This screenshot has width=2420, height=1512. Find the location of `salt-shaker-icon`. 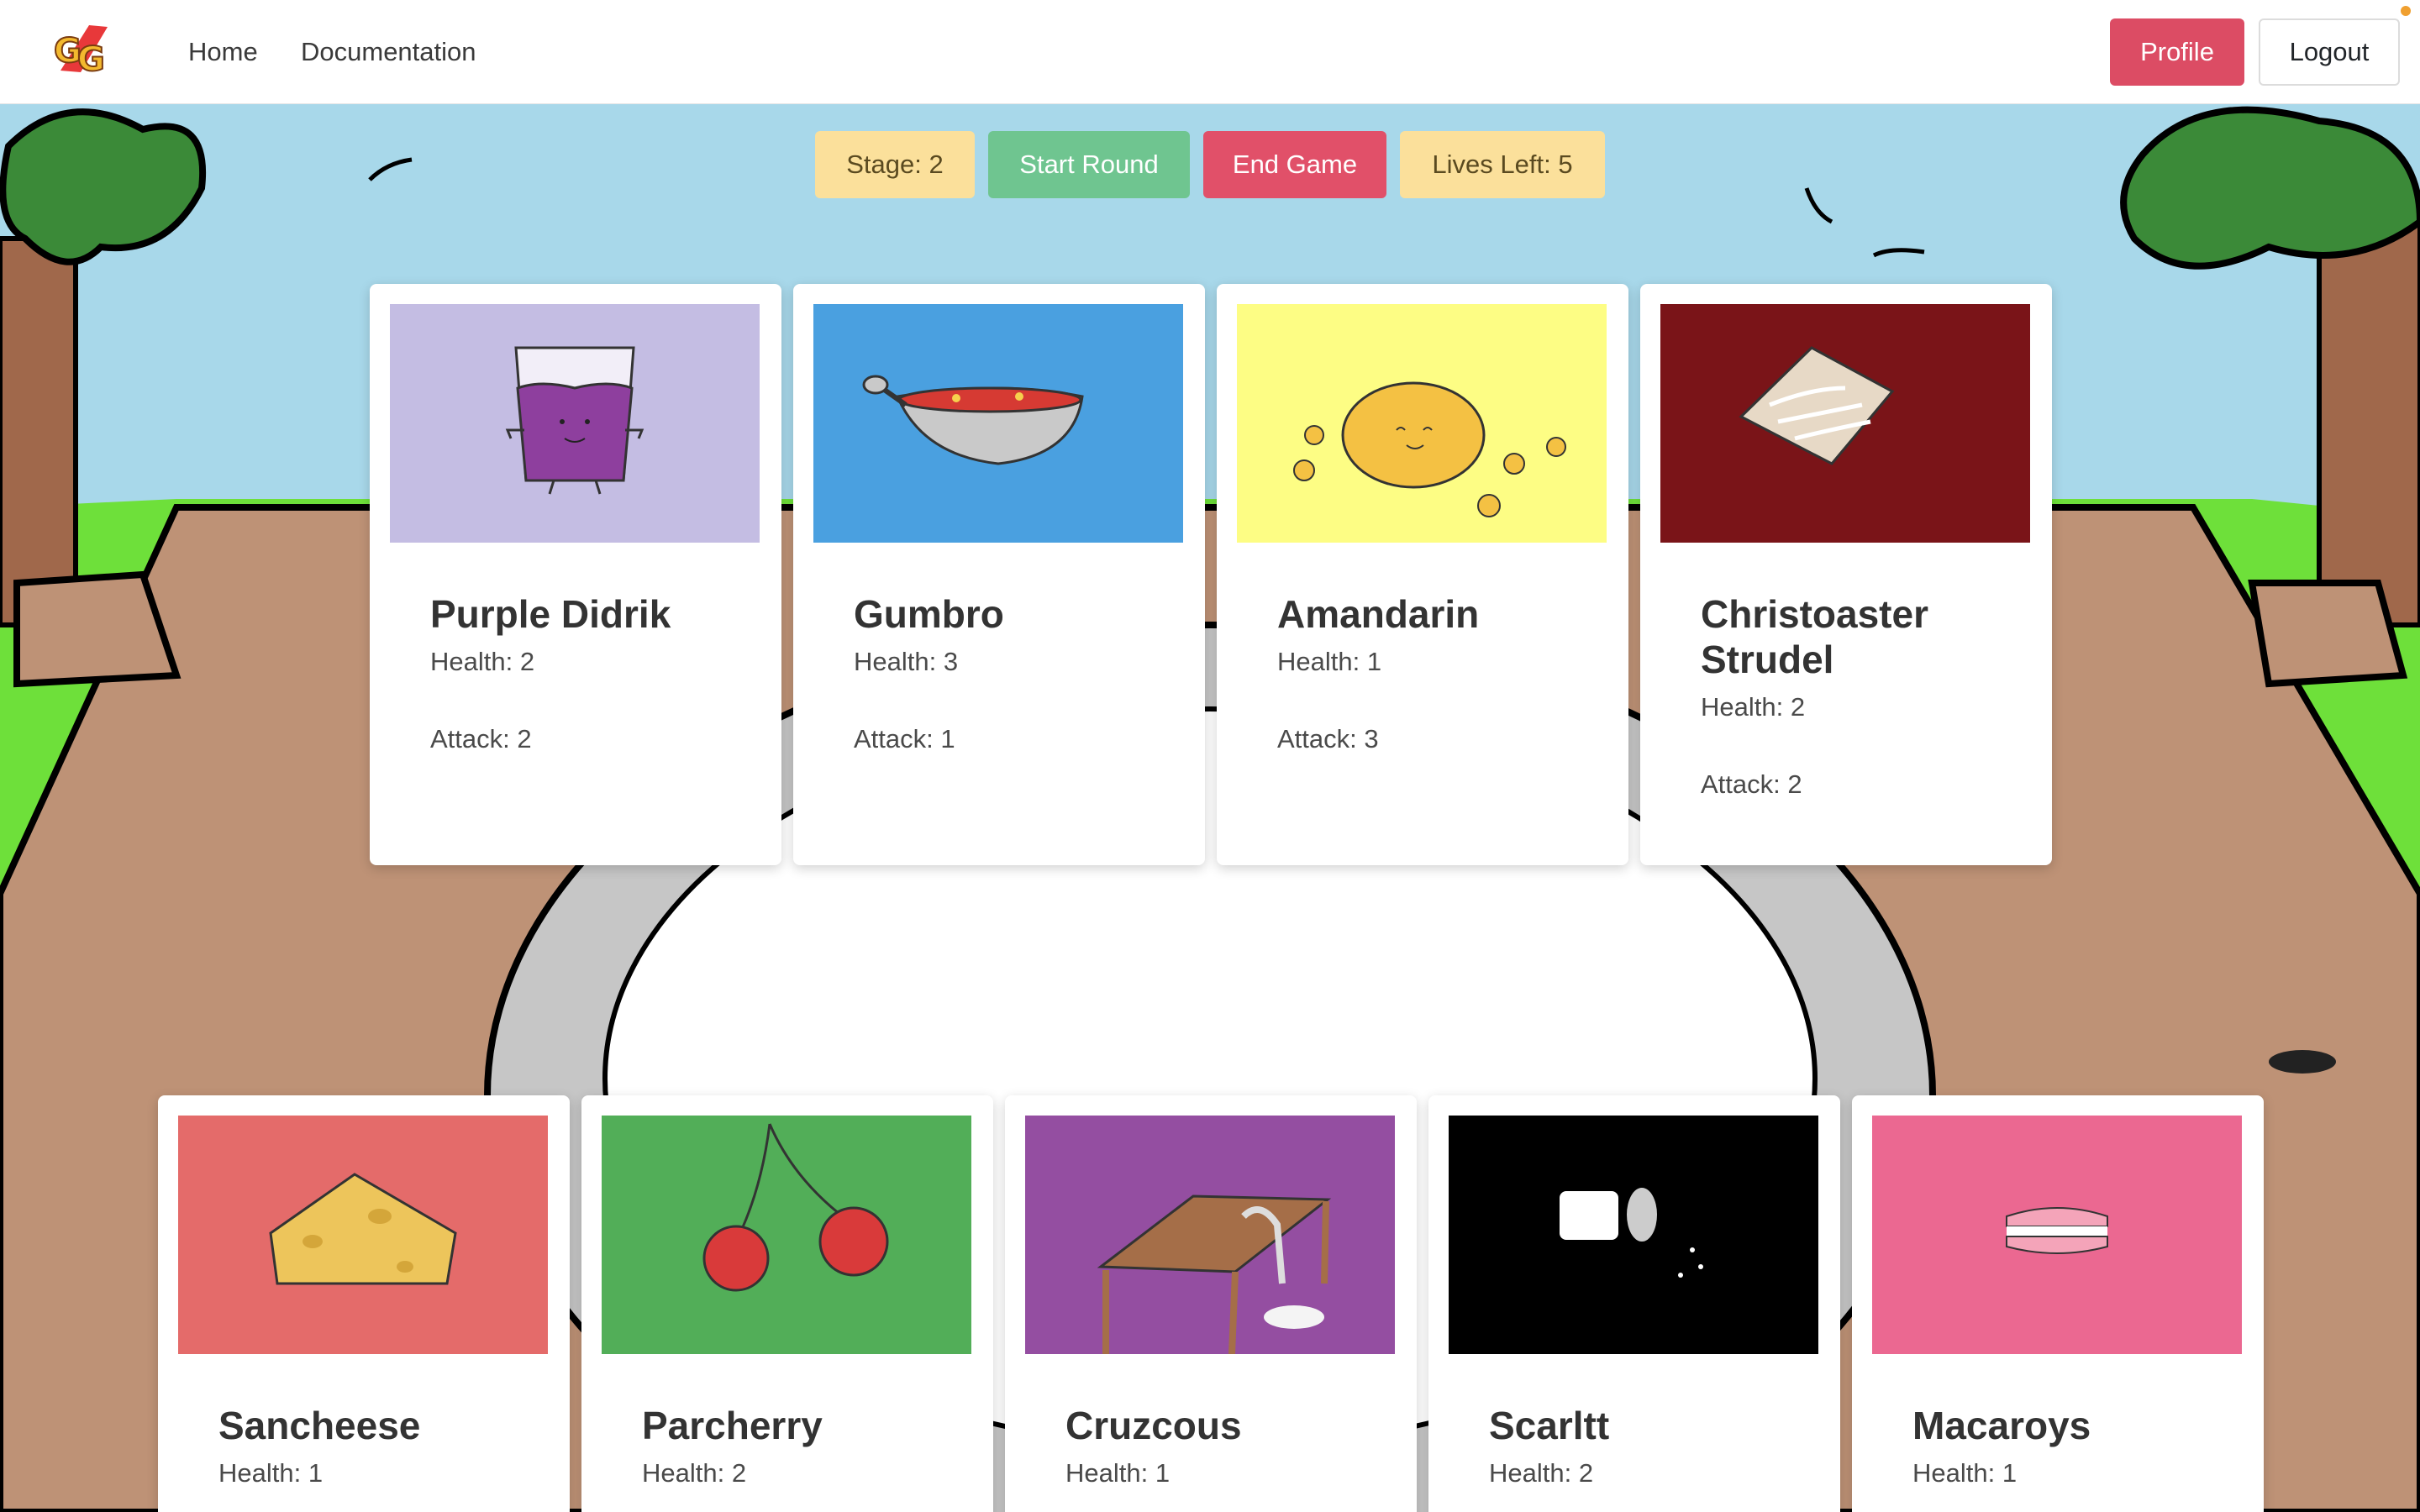

salt-shaker-icon is located at coordinates (1633, 1235).